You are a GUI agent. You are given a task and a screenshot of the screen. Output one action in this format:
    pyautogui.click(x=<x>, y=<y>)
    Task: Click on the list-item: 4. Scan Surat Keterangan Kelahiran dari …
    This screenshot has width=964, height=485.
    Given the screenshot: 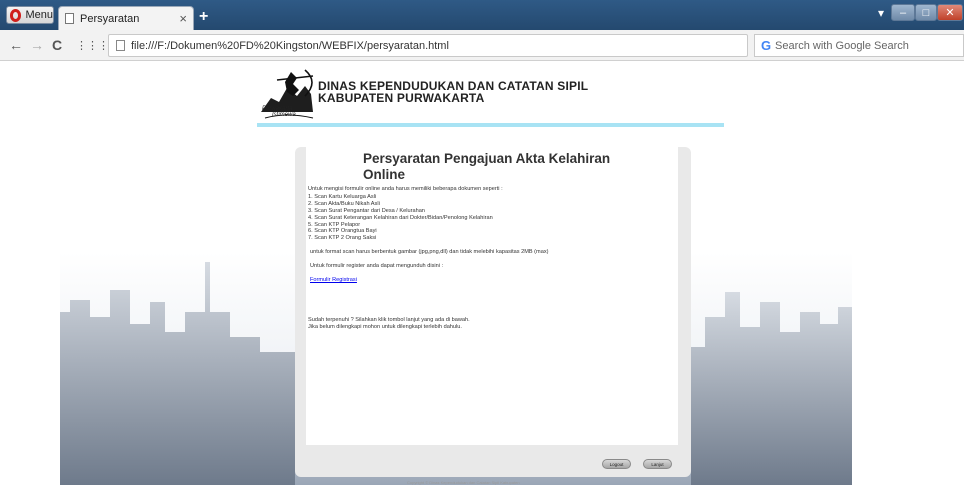 What is the action you would take?
    pyautogui.click(x=400, y=217)
    